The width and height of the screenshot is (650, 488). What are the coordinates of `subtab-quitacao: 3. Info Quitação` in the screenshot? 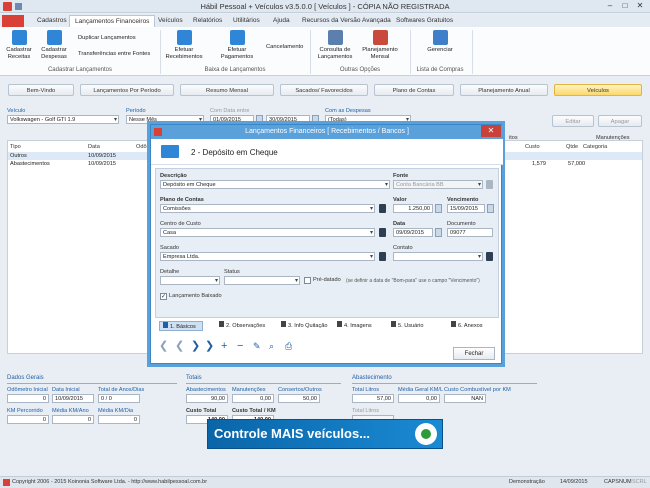 It's located at (304, 326).